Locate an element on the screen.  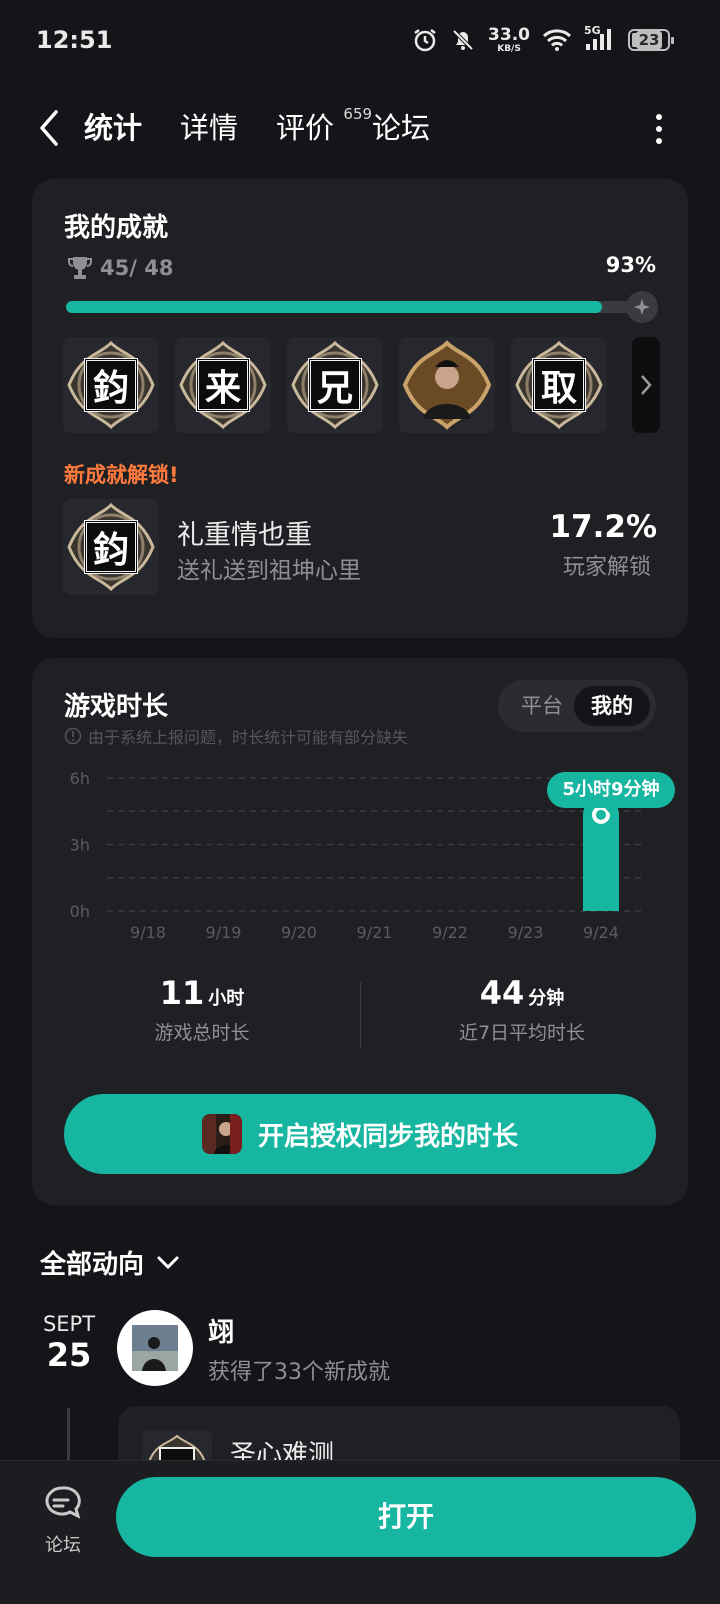
x-tick-label: 9/19 is located at coordinates (224, 932).